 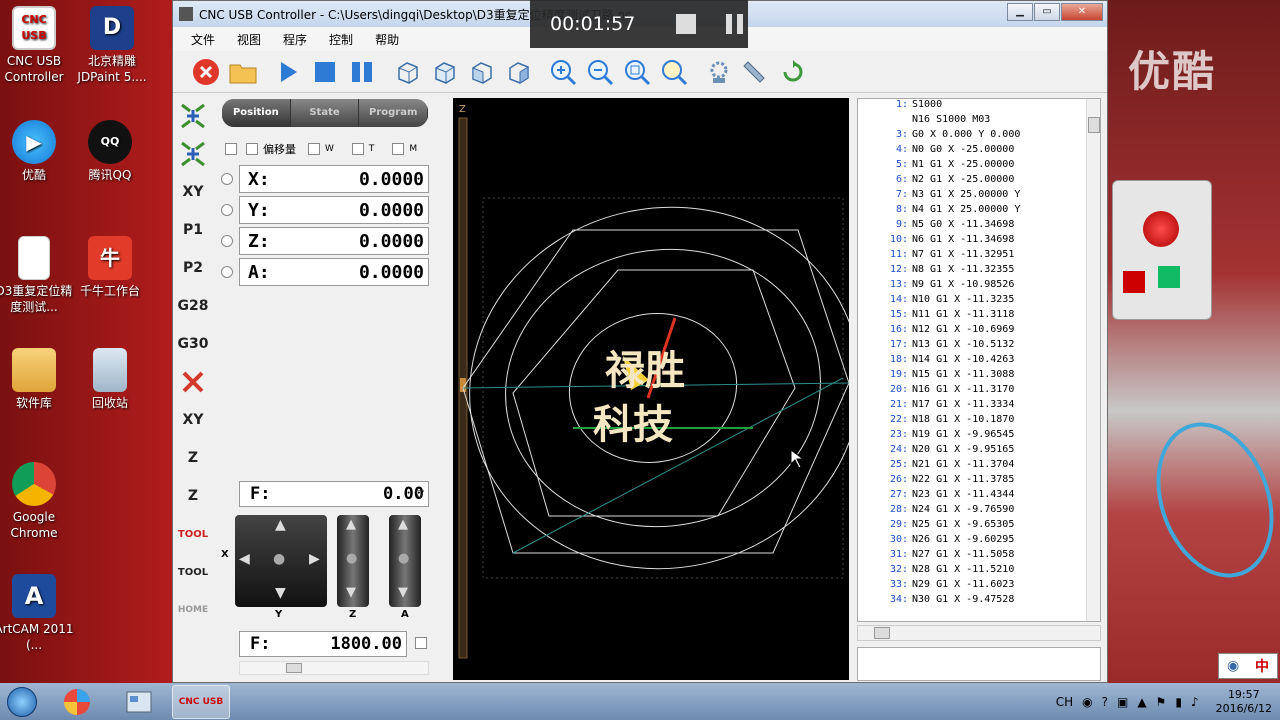 What do you see at coordinates (193, 230) in the screenshot?
I see `p1-button: P1` at bounding box center [193, 230].